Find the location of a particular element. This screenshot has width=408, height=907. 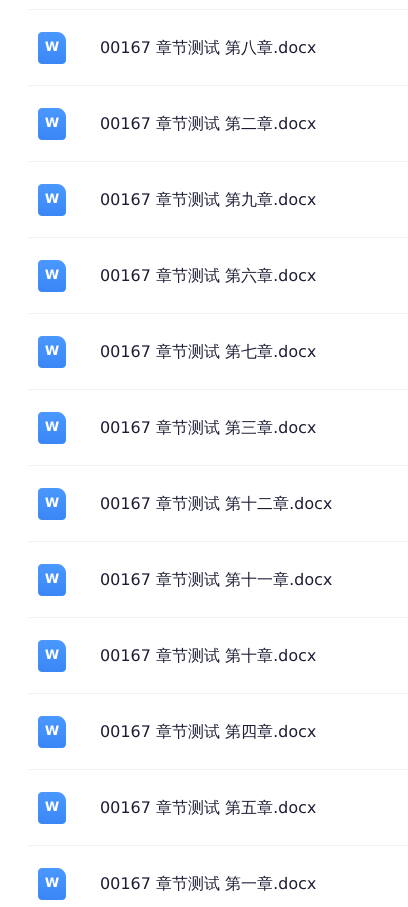

file-row: W 00167 章节测试 第十章.docx is located at coordinates (218, 655).